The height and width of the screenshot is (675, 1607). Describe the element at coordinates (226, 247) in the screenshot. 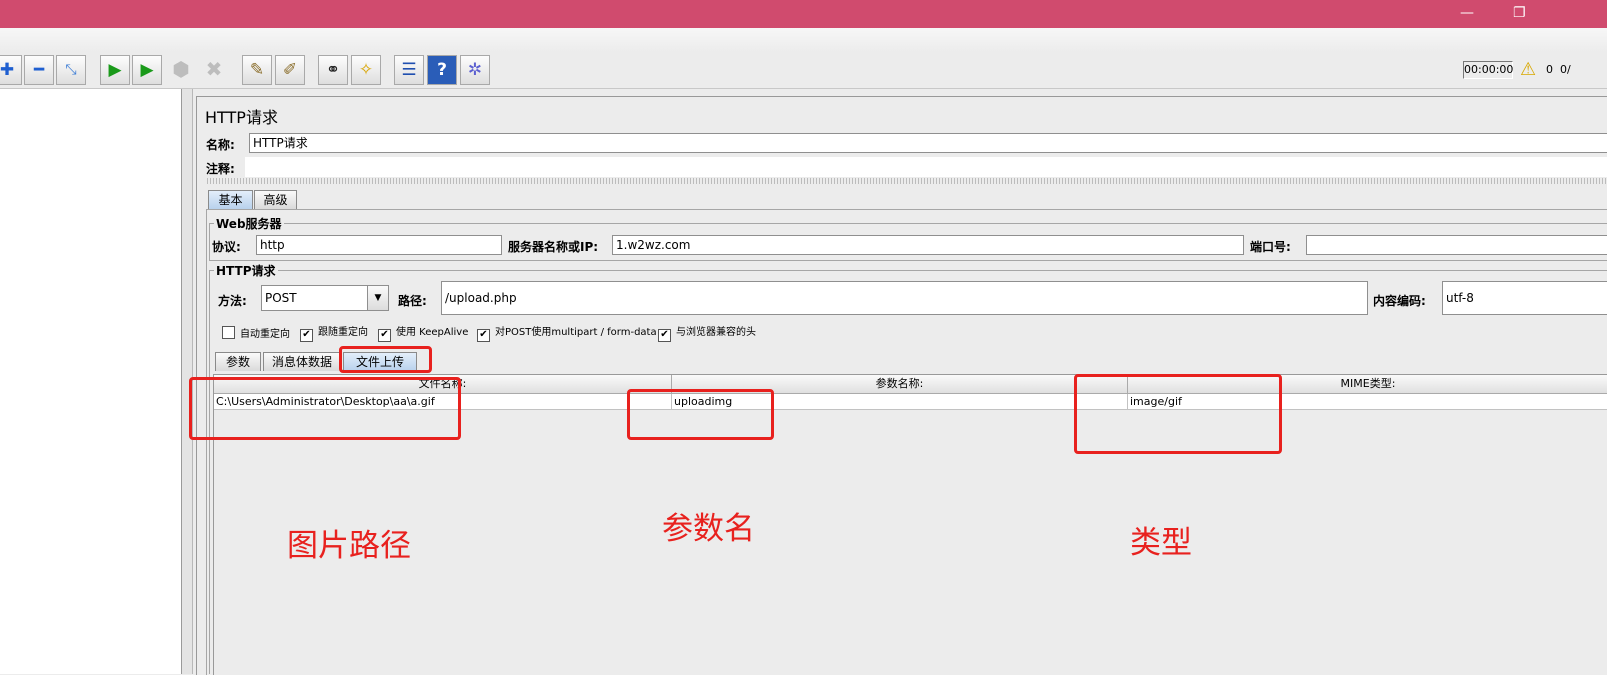

I see `protocol-label: 协议:` at that location.